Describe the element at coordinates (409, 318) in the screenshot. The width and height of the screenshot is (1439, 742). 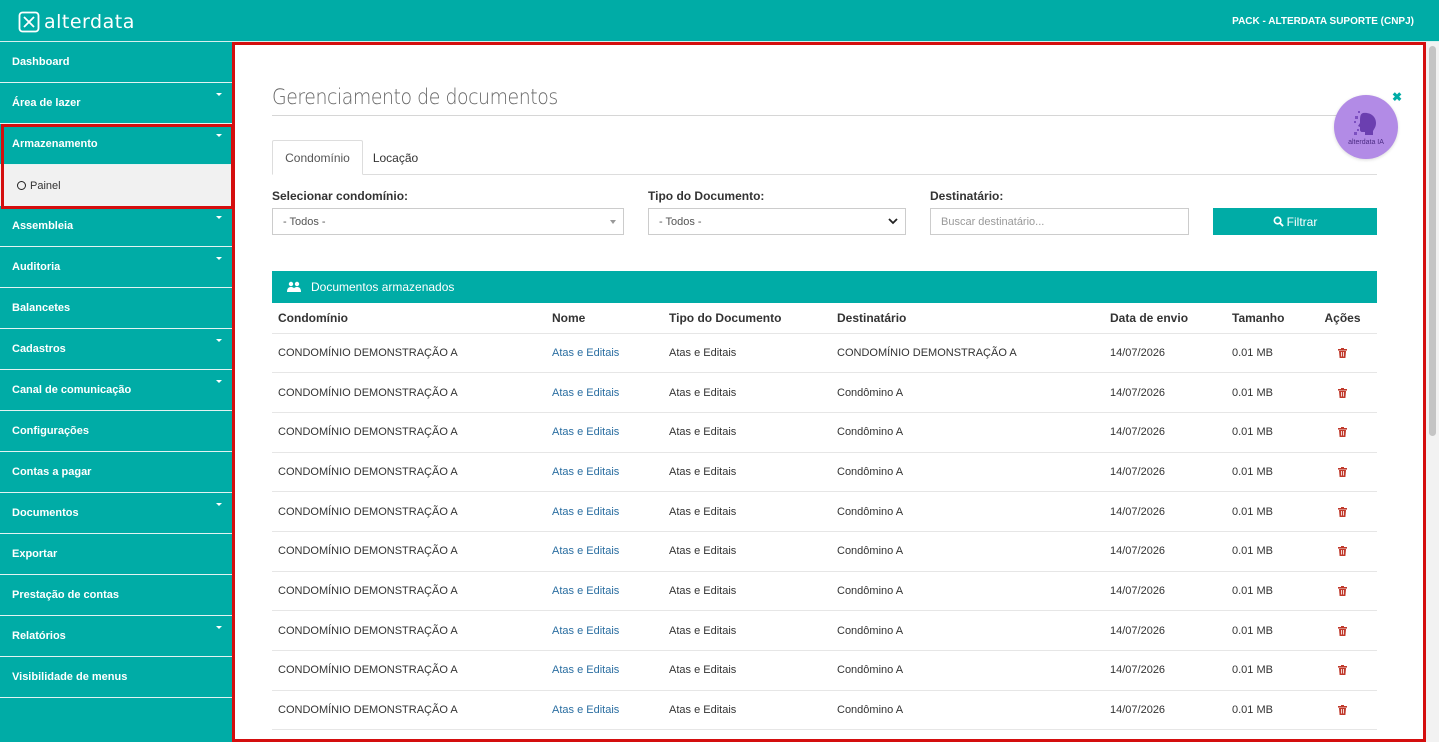
I see `column-header: Condomínio` at that location.